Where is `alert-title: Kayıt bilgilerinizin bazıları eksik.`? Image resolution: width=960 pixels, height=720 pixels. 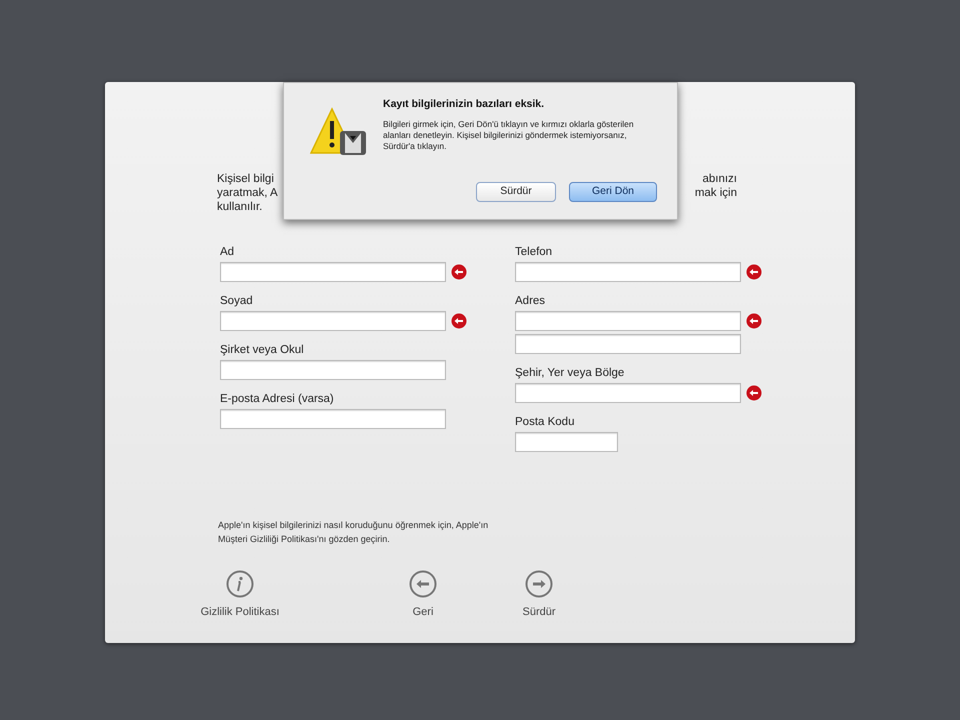 alert-title: Kayıt bilgilerinizin bazıları eksik. is located at coordinates (464, 104).